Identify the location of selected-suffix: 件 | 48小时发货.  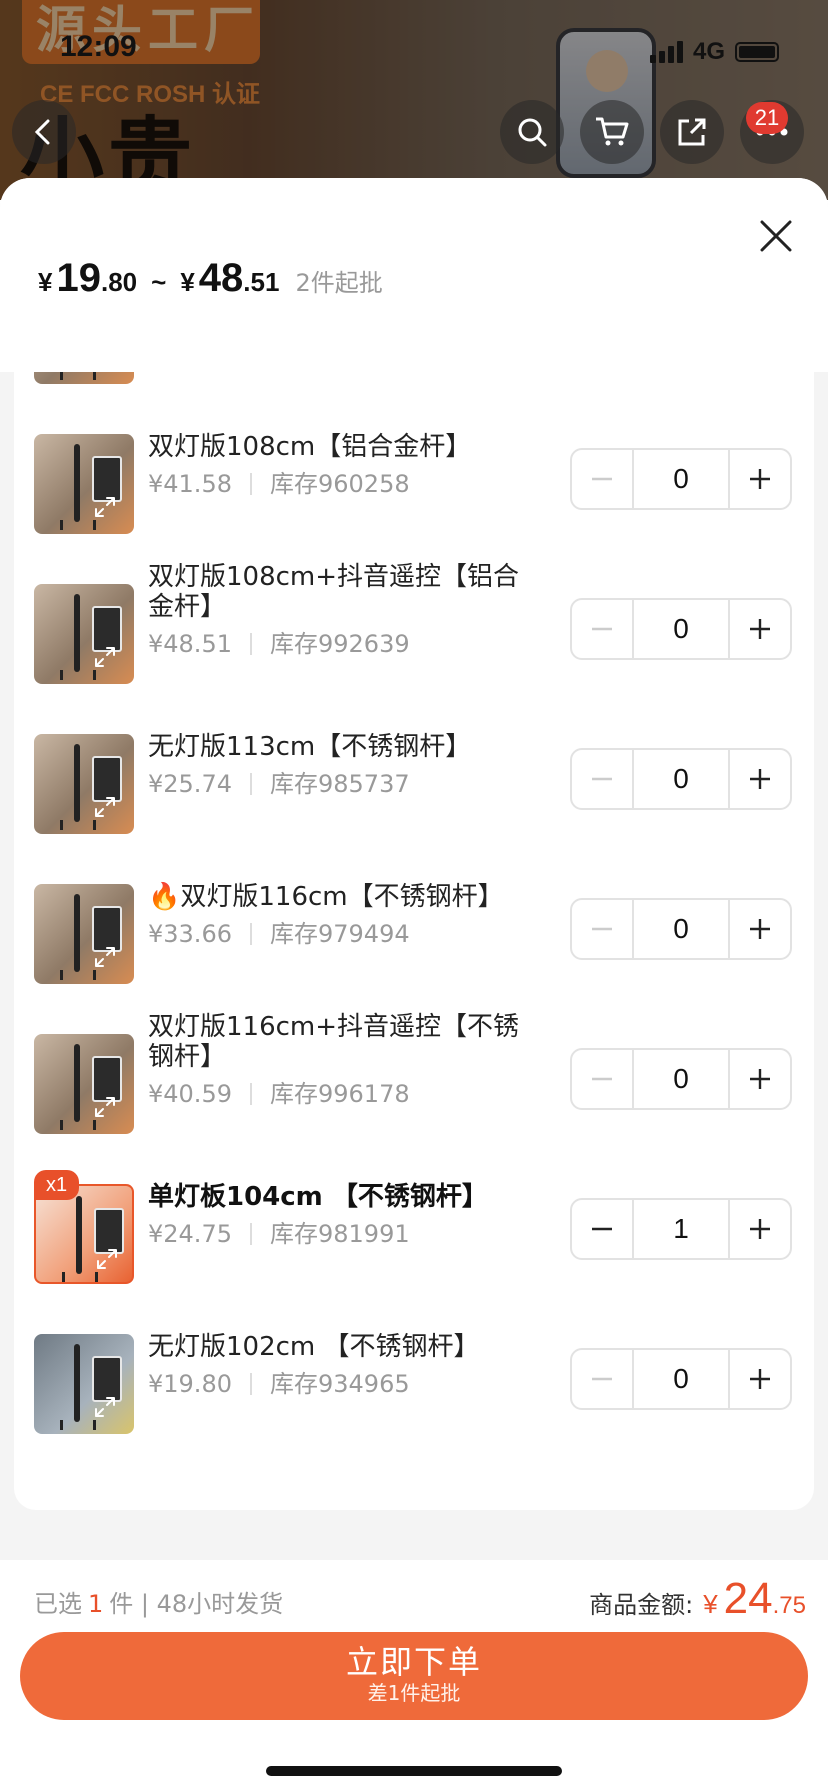
(196, 1604).